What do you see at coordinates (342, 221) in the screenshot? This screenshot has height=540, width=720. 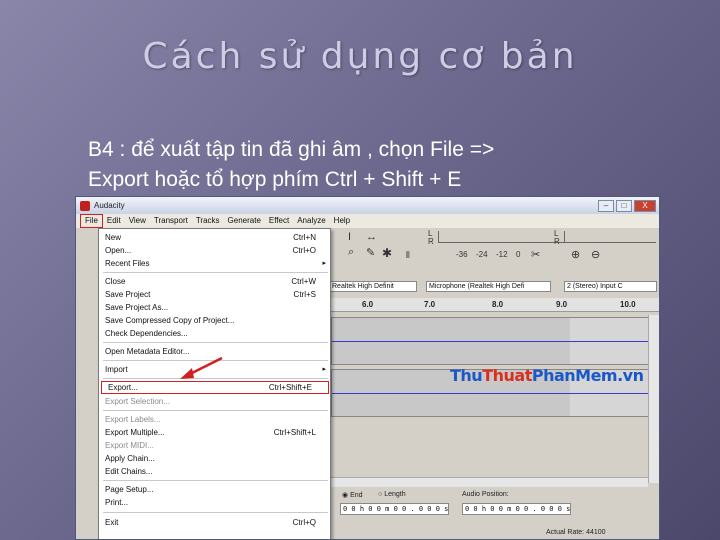 I see `menu-help: Help` at bounding box center [342, 221].